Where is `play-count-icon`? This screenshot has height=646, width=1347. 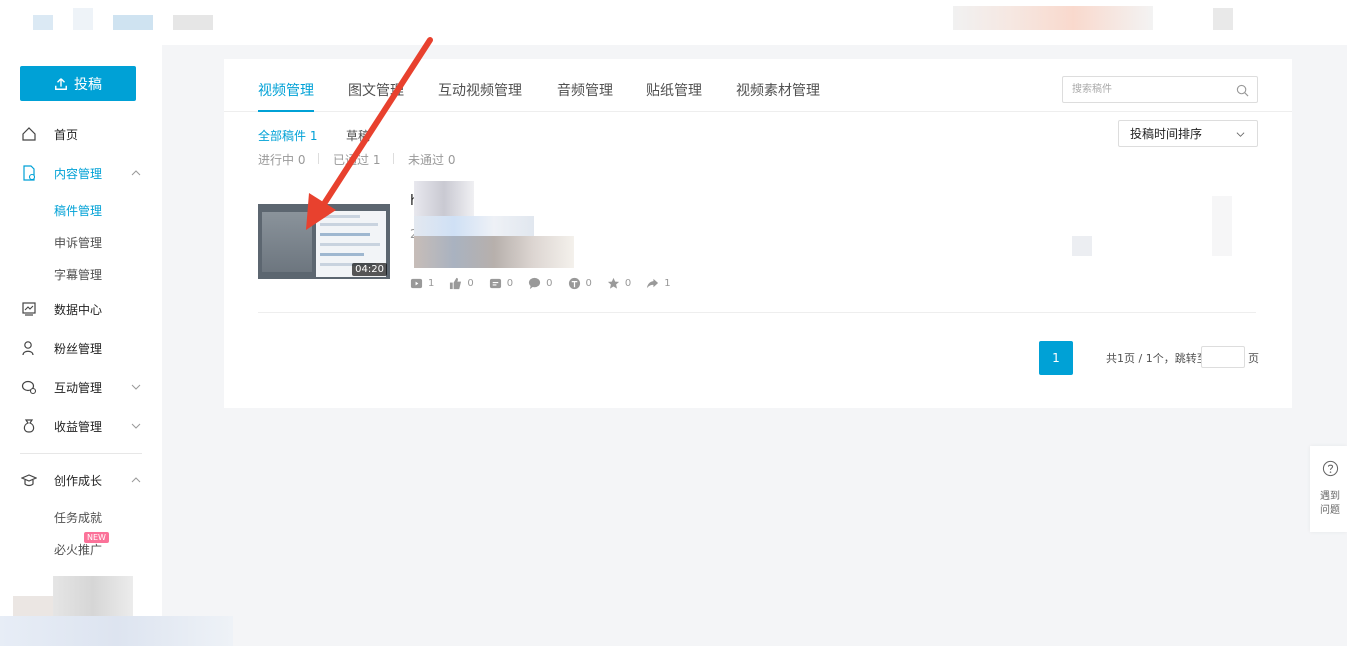 play-count-icon is located at coordinates (416, 283).